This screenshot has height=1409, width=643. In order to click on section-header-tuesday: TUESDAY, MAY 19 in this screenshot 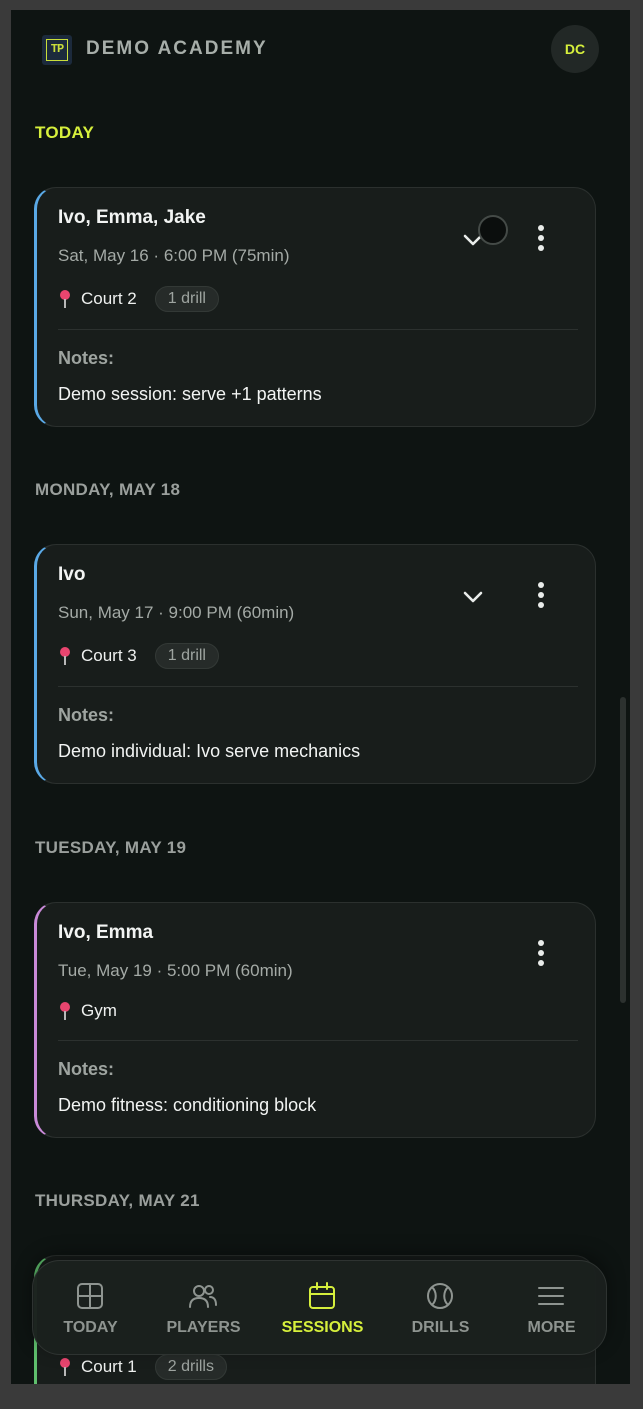, I will do `click(111, 847)`.